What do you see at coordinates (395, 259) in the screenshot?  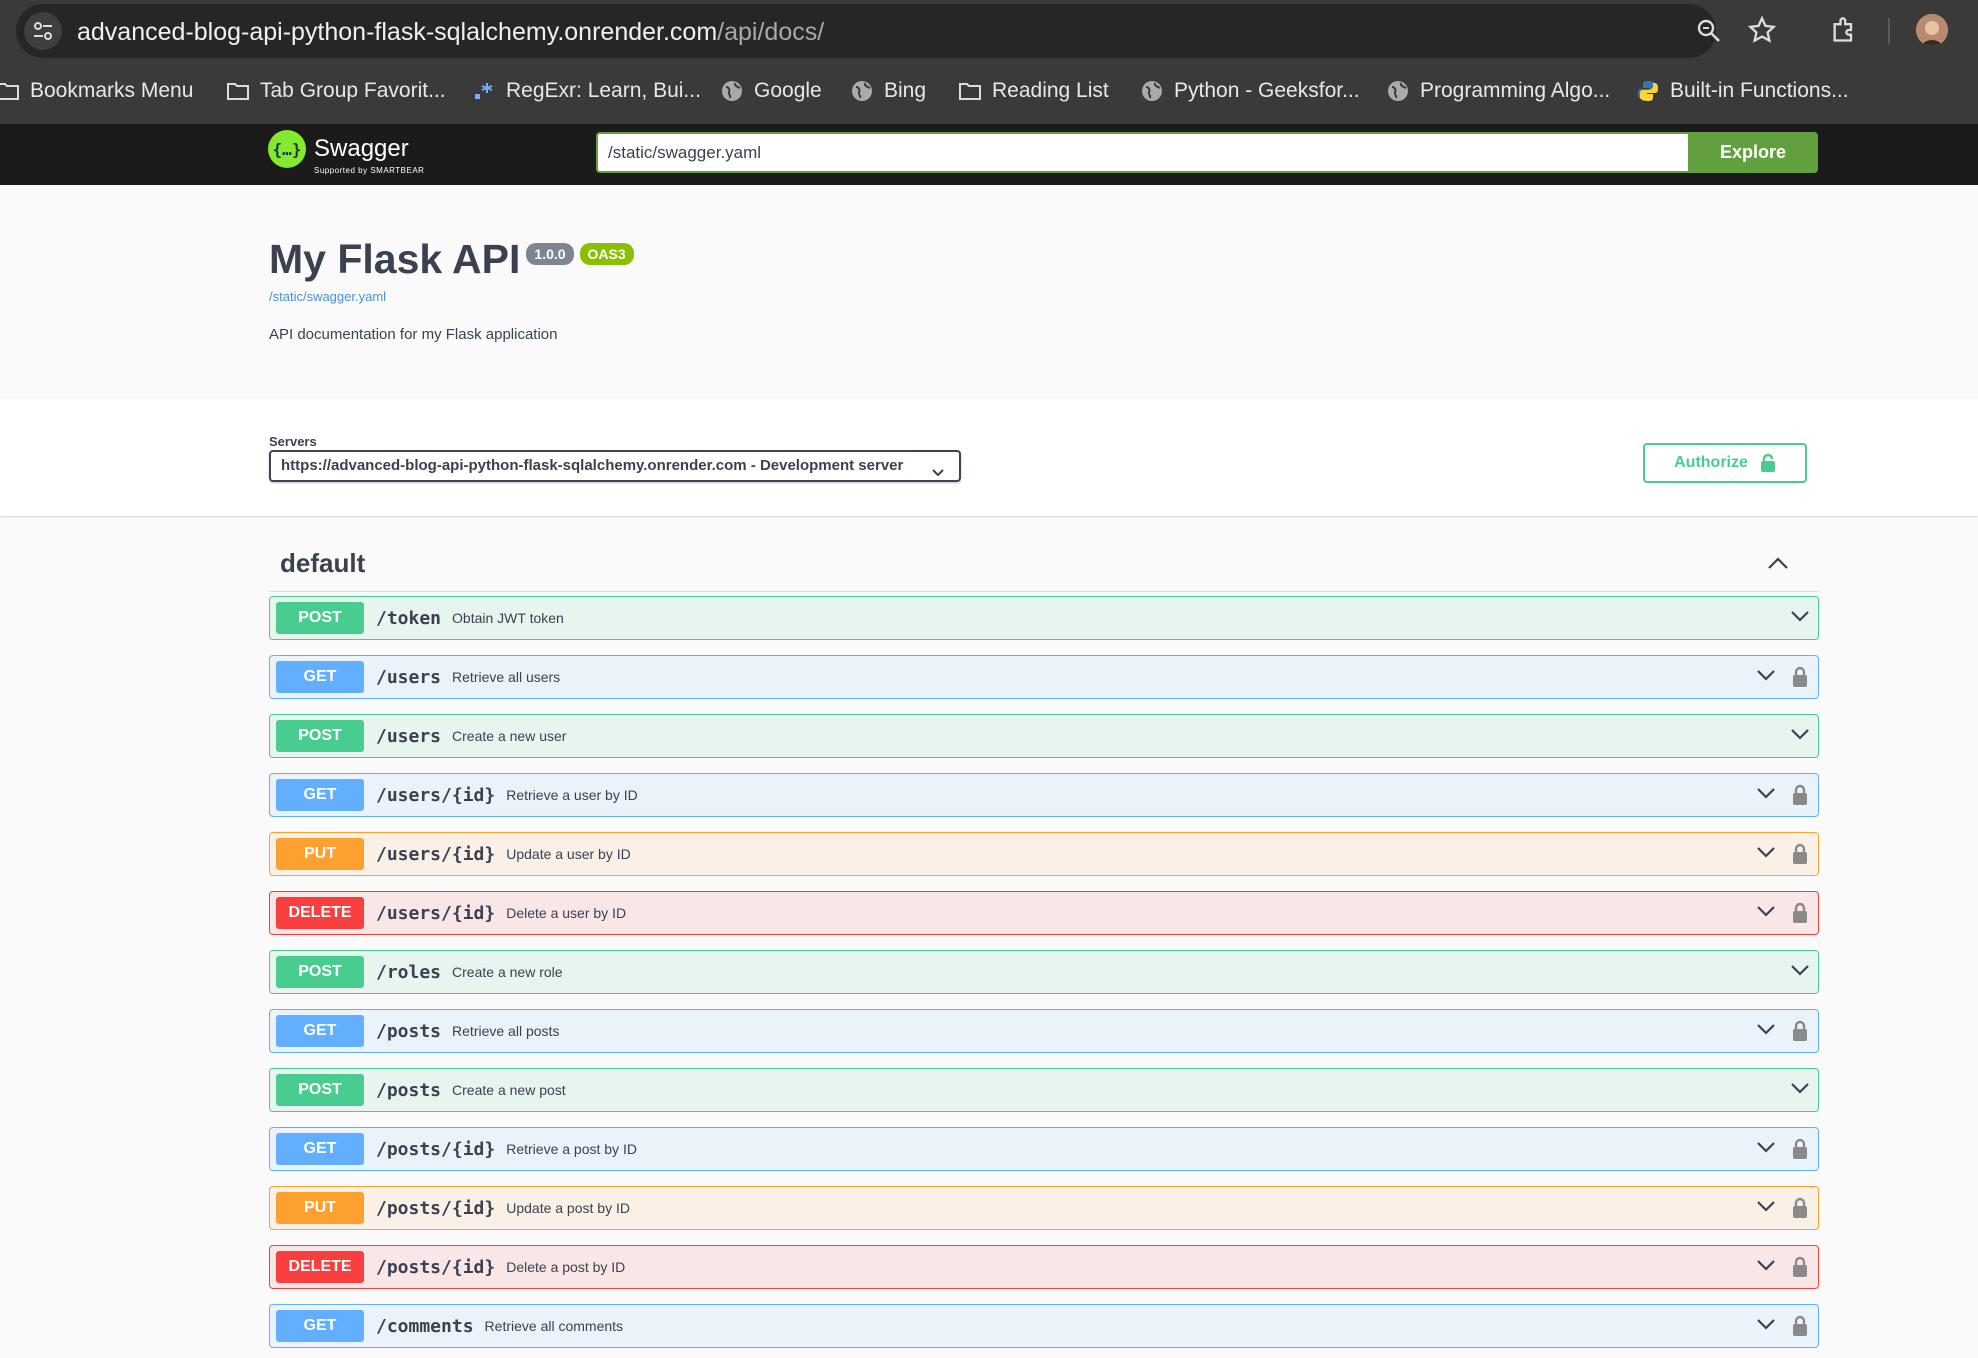 I see `api-title: My Flask API` at bounding box center [395, 259].